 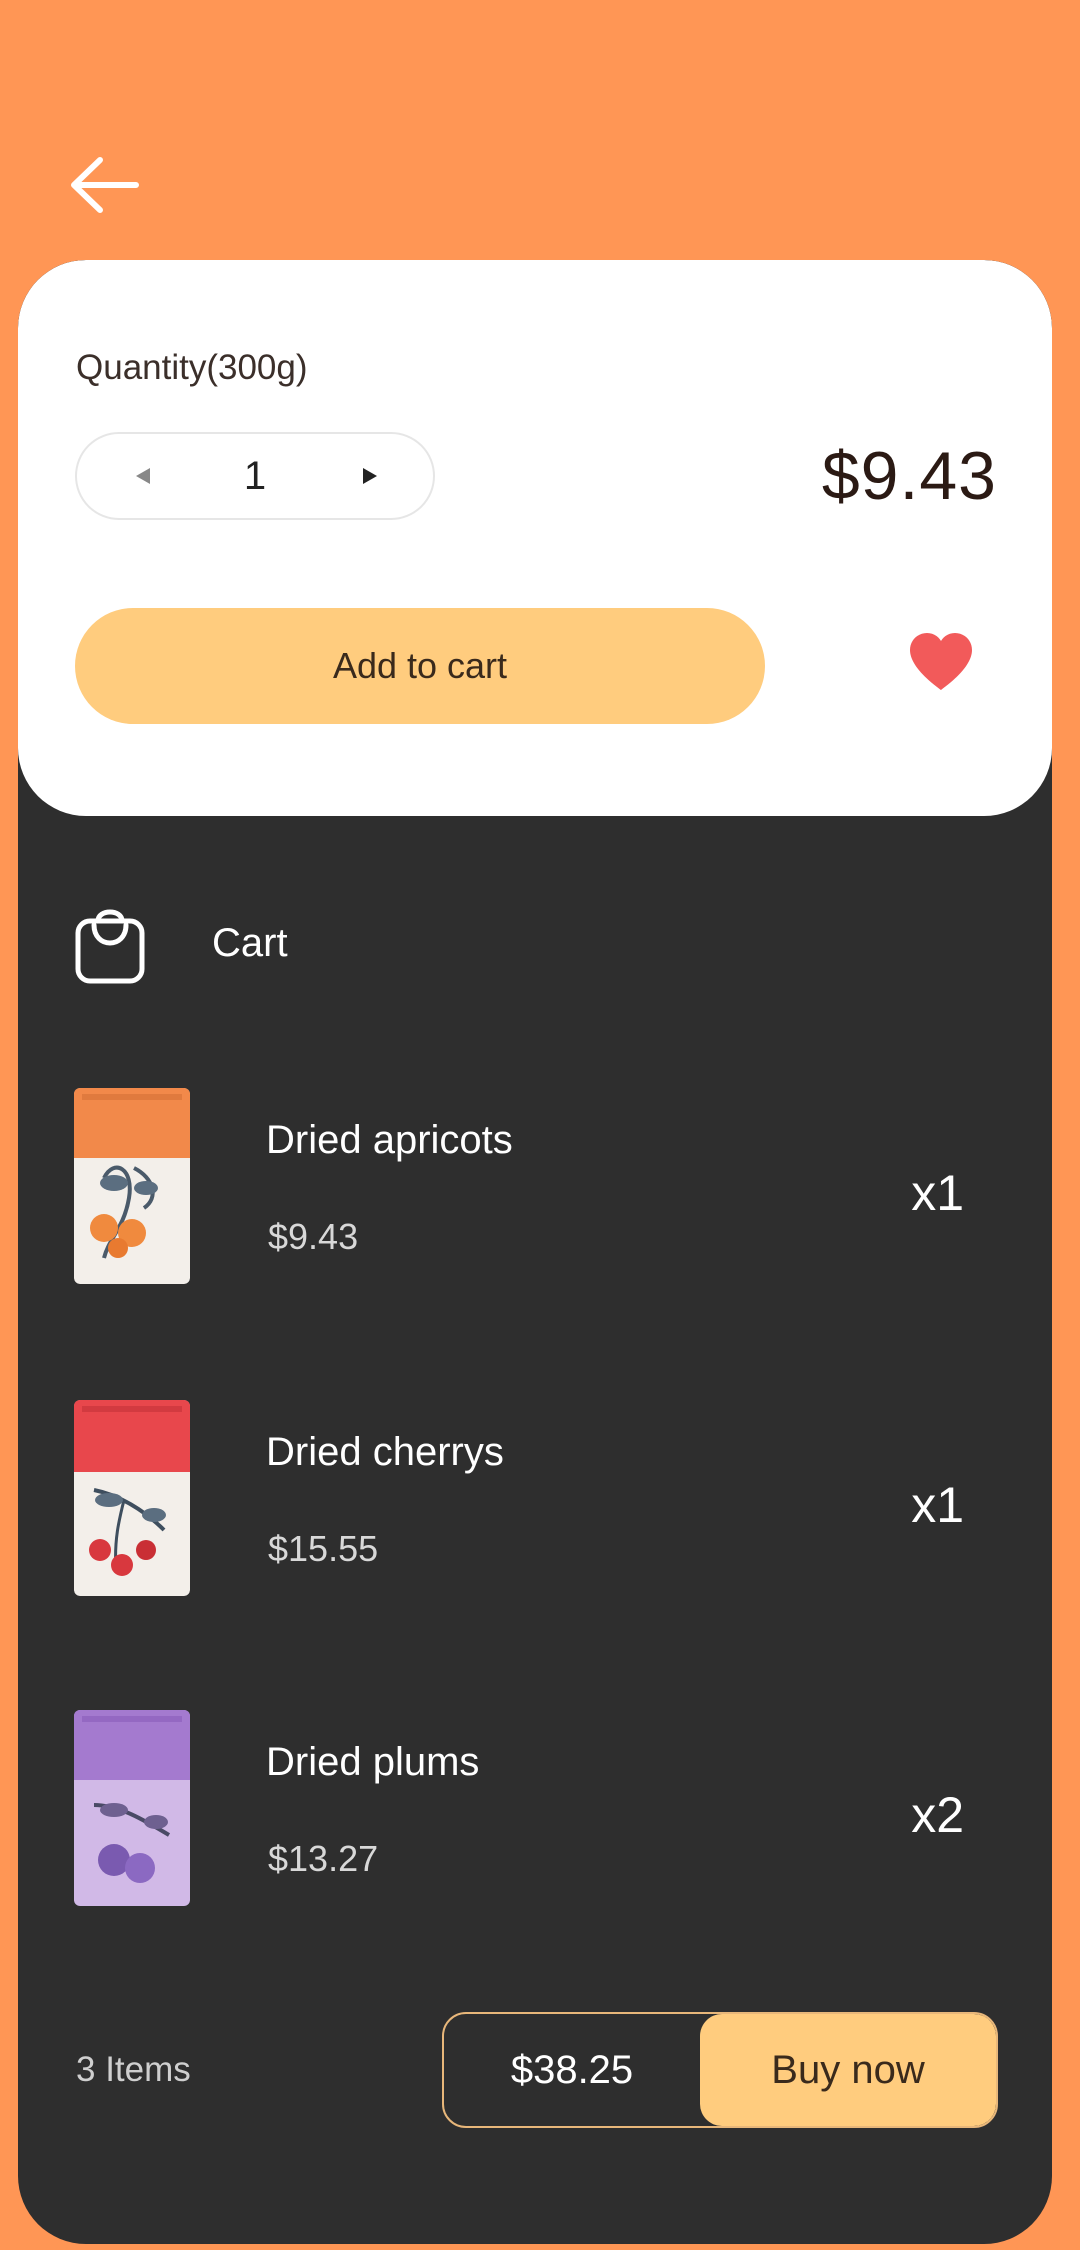 I want to click on item-name: Dried cherrys, so click(x=385, y=1452).